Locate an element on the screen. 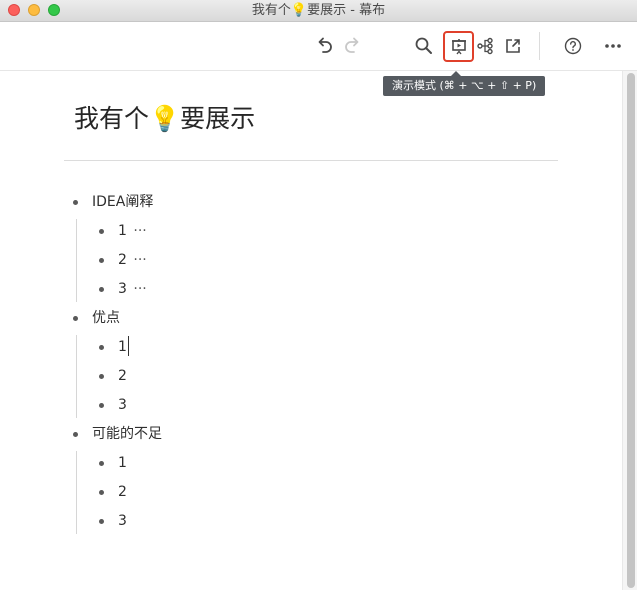 This screenshot has width=637, height=590. share-icon is located at coordinates (513, 46).